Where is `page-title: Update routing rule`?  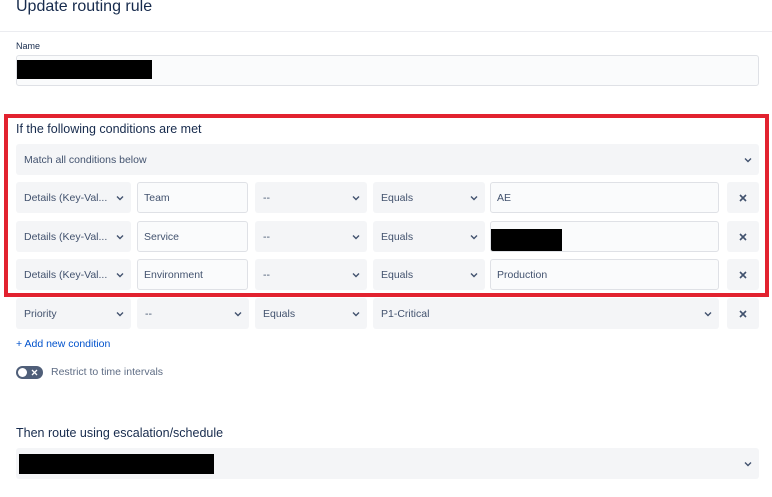
page-title: Update routing rule is located at coordinates (84, 7).